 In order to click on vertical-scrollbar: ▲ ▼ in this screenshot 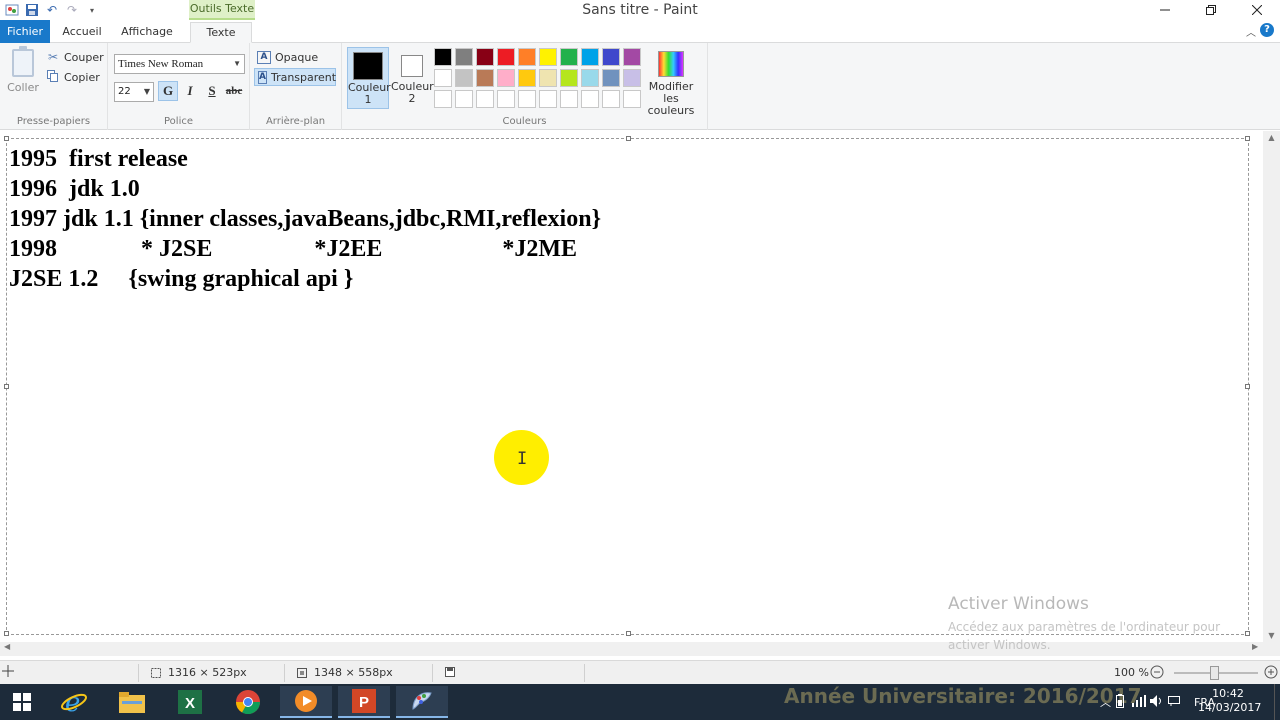, I will do `click(1271, 393)`.